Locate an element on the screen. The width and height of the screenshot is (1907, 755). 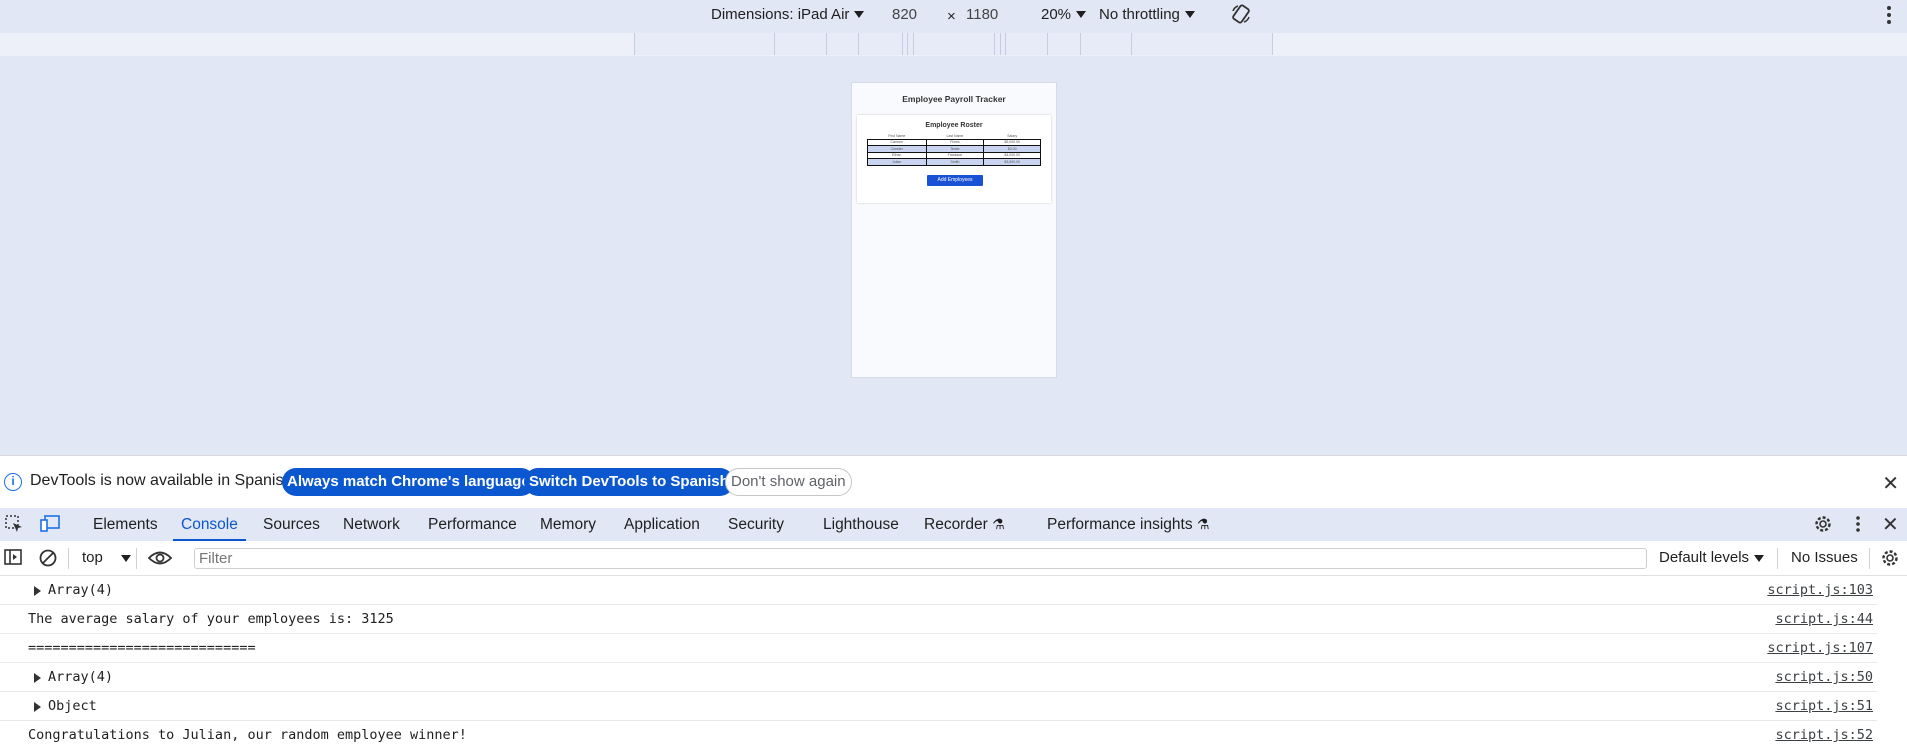
media-query-ruler is located at coordinates (953, 44).